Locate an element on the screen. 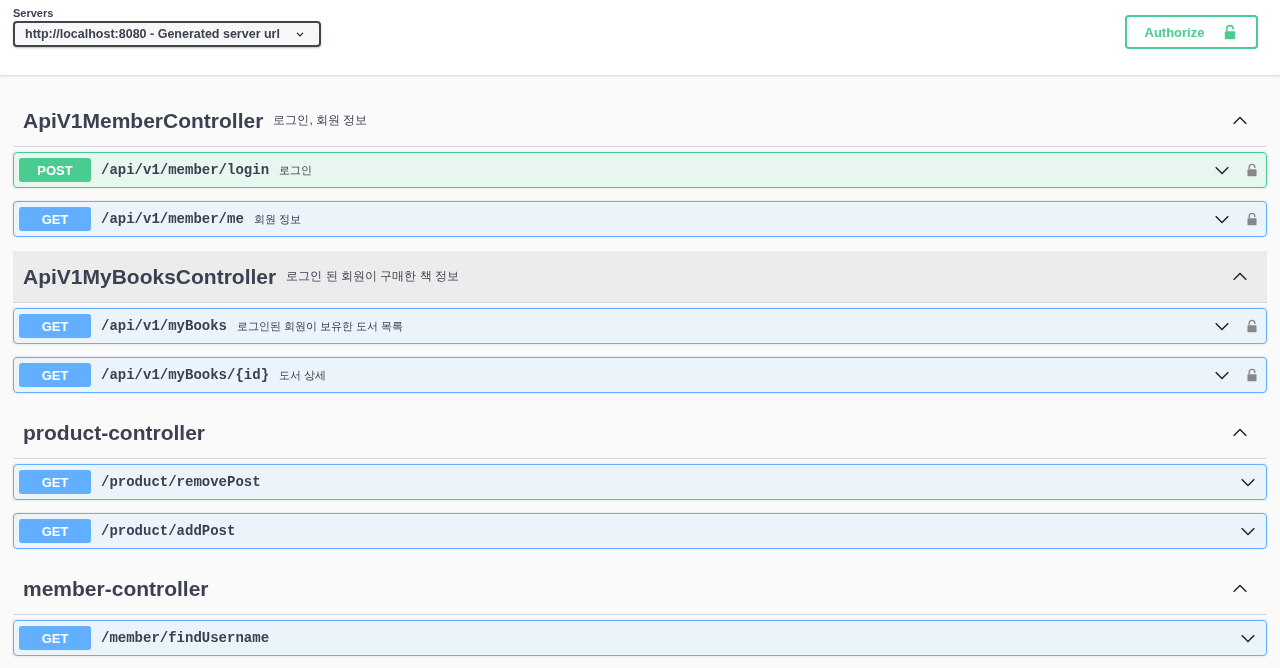 The width and height of the screenshot is (1280, 668). operation-row: GET /product/removePost is located at coordinates (640, 482).